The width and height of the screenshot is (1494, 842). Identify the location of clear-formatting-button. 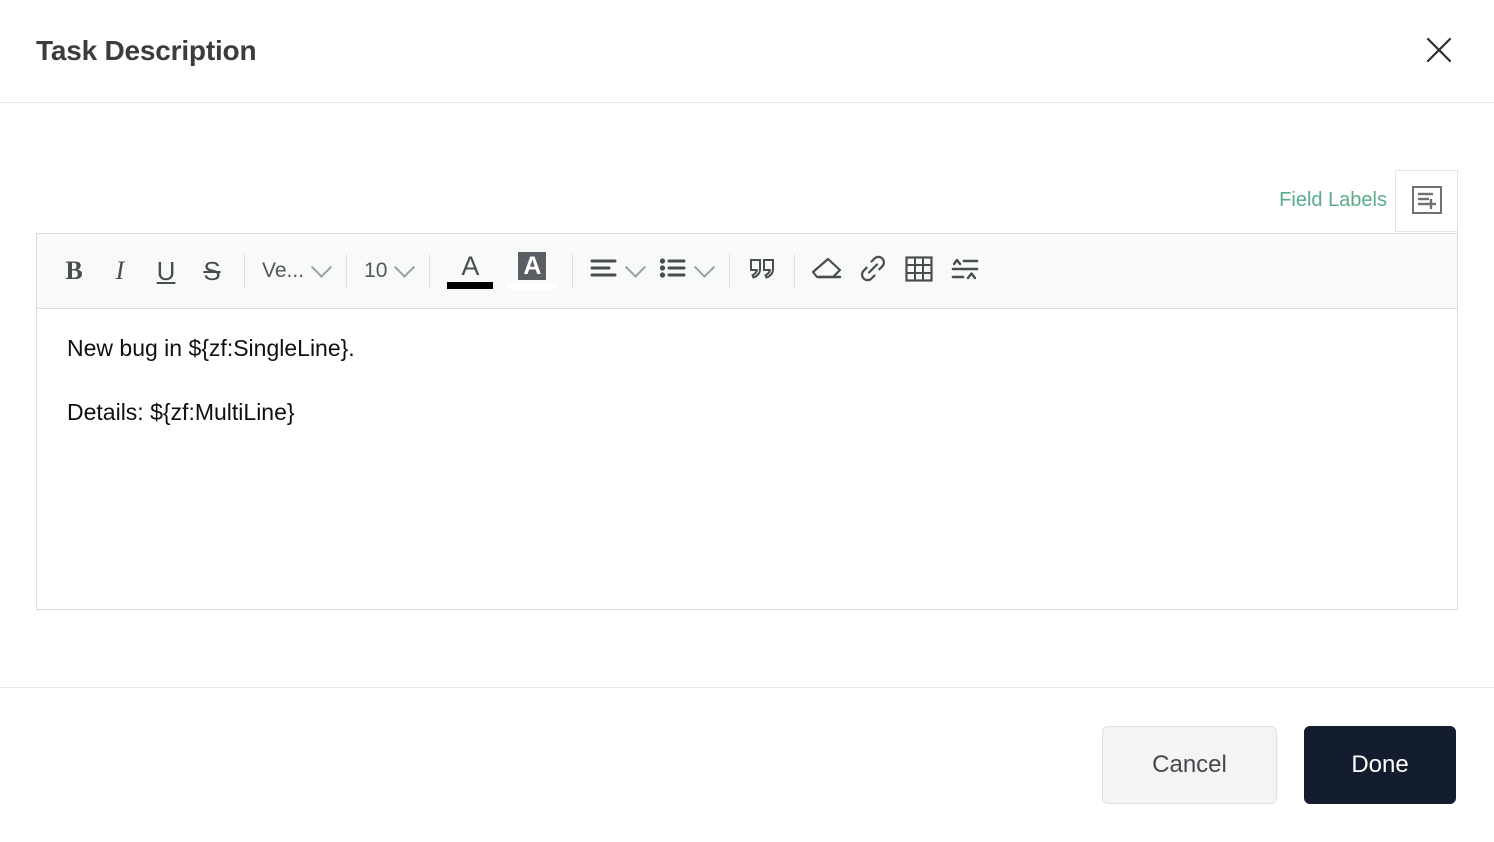
(827, 271).